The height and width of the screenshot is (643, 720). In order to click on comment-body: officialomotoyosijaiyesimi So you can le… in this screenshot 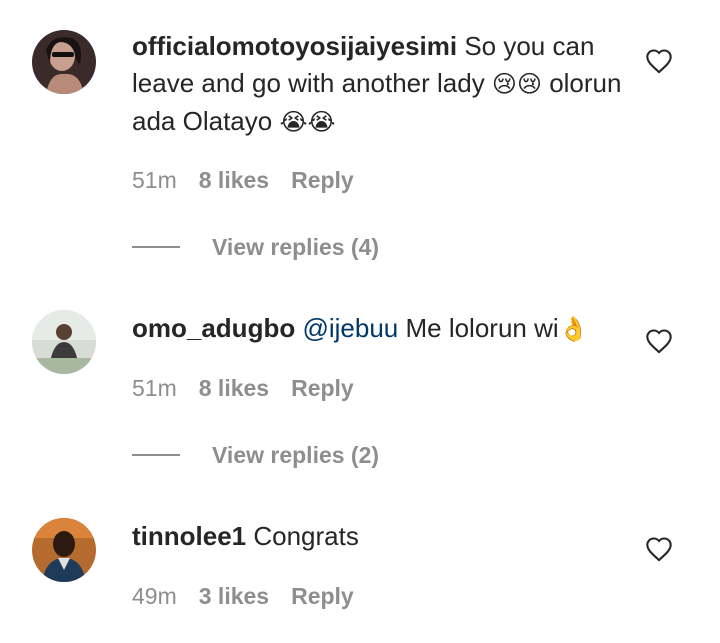, I will do `click(382, 84)`.